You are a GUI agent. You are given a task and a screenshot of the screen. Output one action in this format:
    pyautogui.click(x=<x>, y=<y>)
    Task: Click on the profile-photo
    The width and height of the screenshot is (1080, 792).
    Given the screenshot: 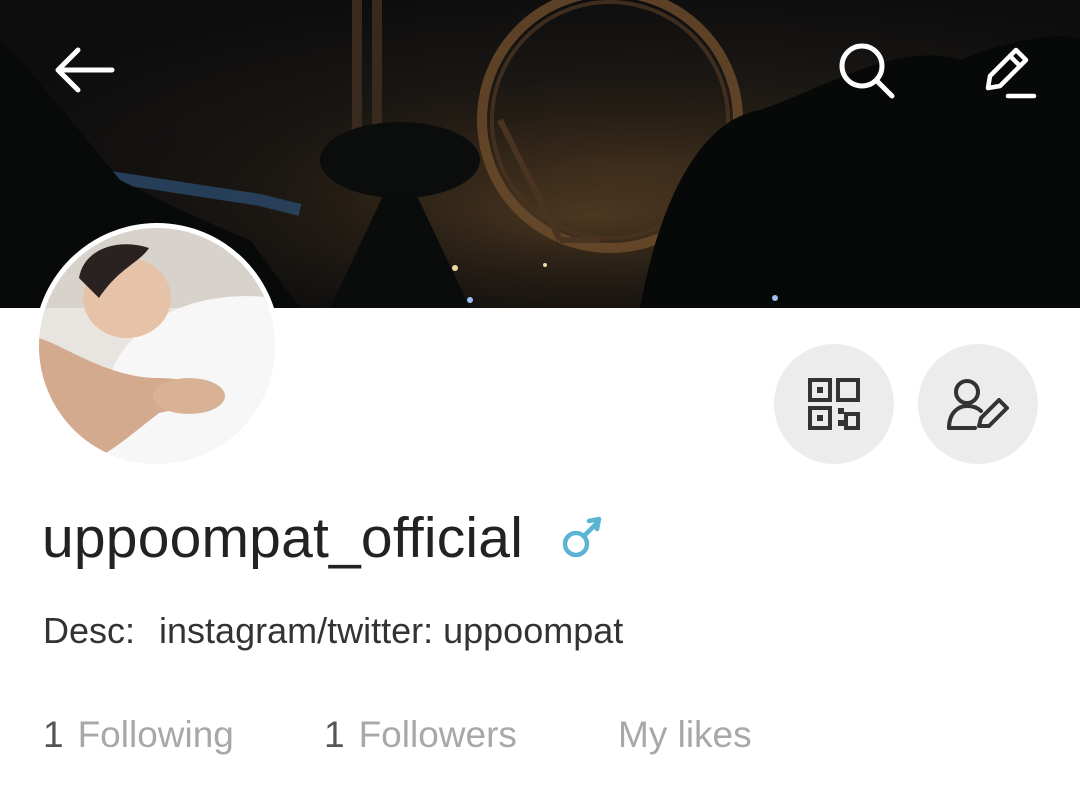 What is the action you would take?
    pyautogui.click(x=157, y=346)
    